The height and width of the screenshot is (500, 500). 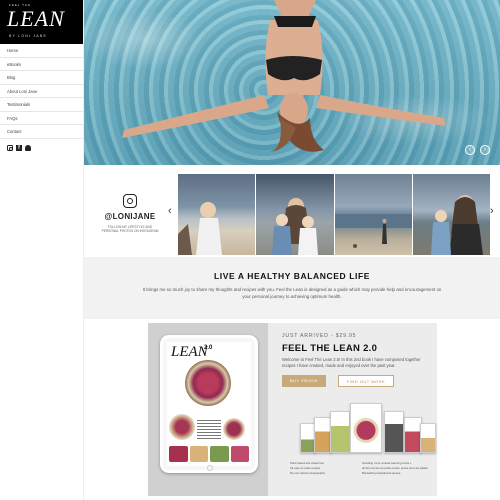 I want to click on nav-item-about: About Loni Jane, so click(x=41, y=91).